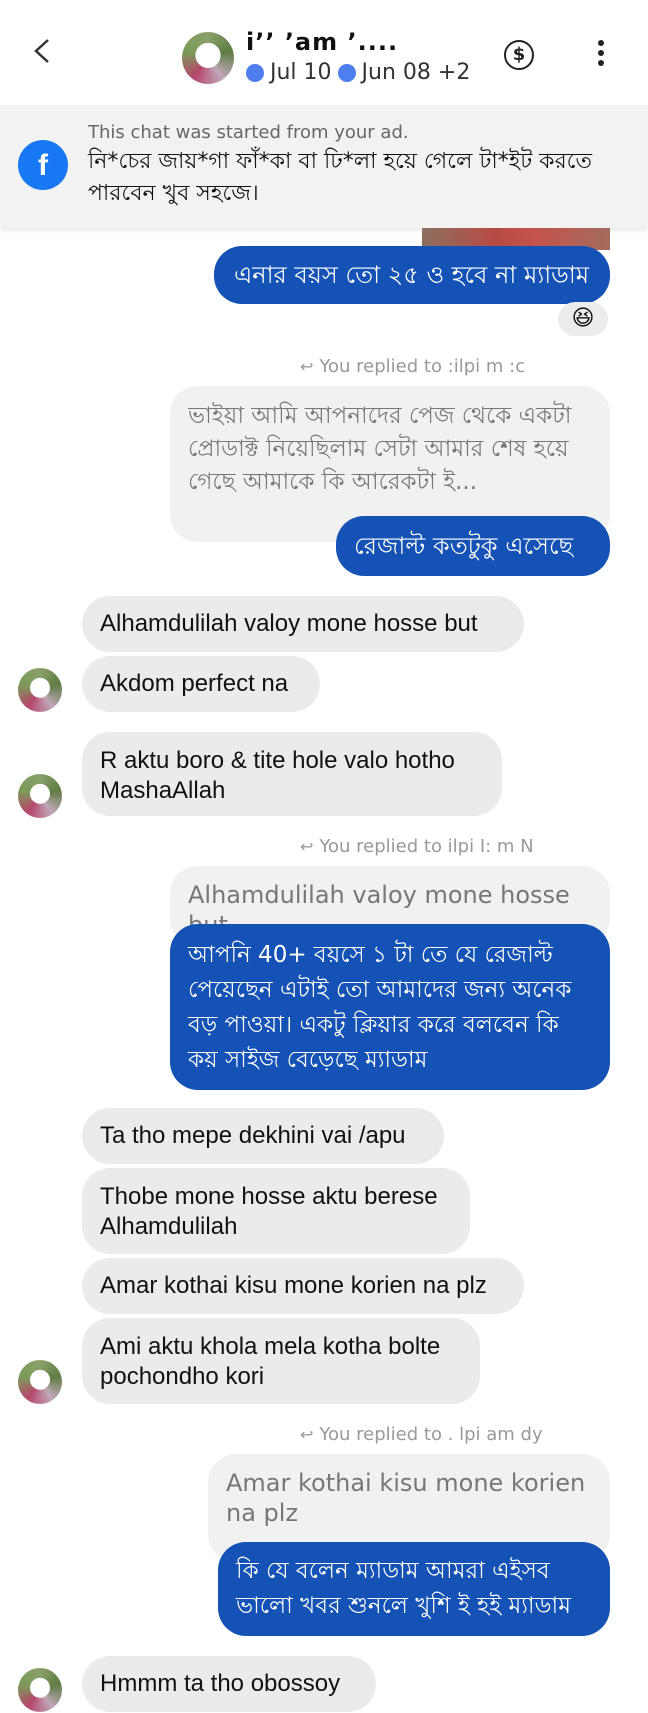  I want to click on incoming-message: Hmmm ta tho obossoy, so click(229, 1684).